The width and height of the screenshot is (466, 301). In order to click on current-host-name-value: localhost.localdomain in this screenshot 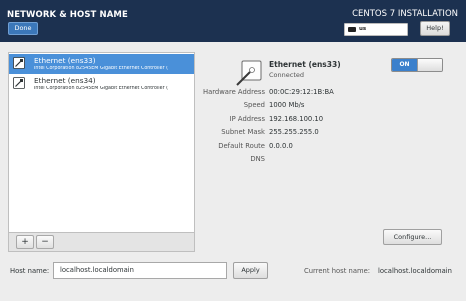, I will do `click(415, 271)`.